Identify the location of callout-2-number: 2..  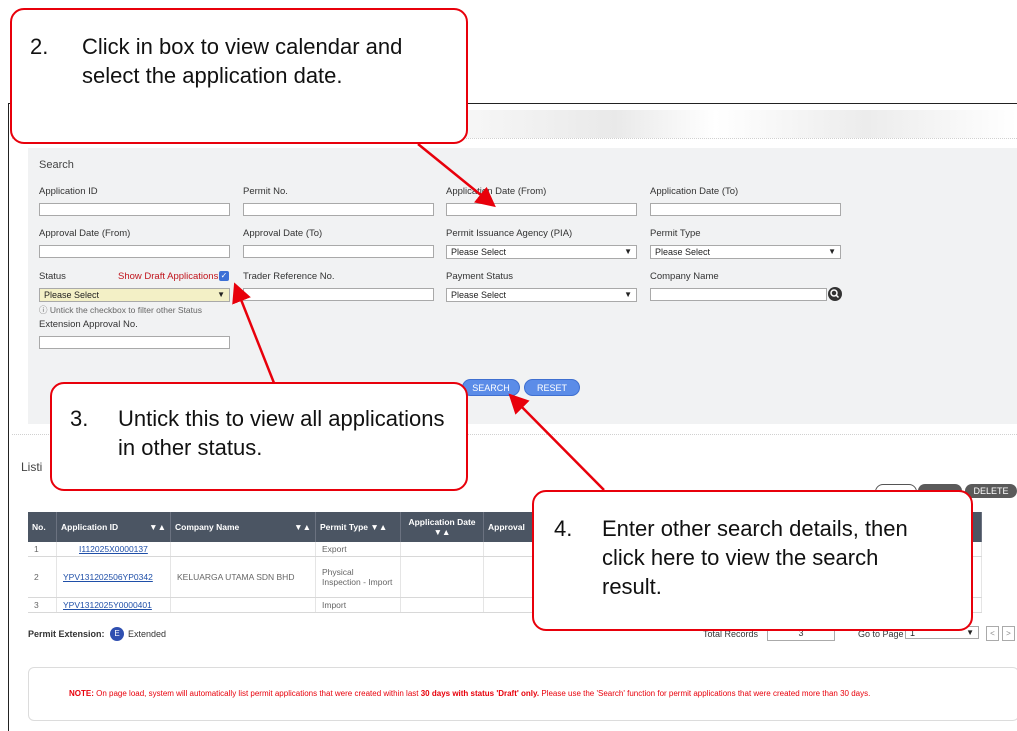
(39, 46).